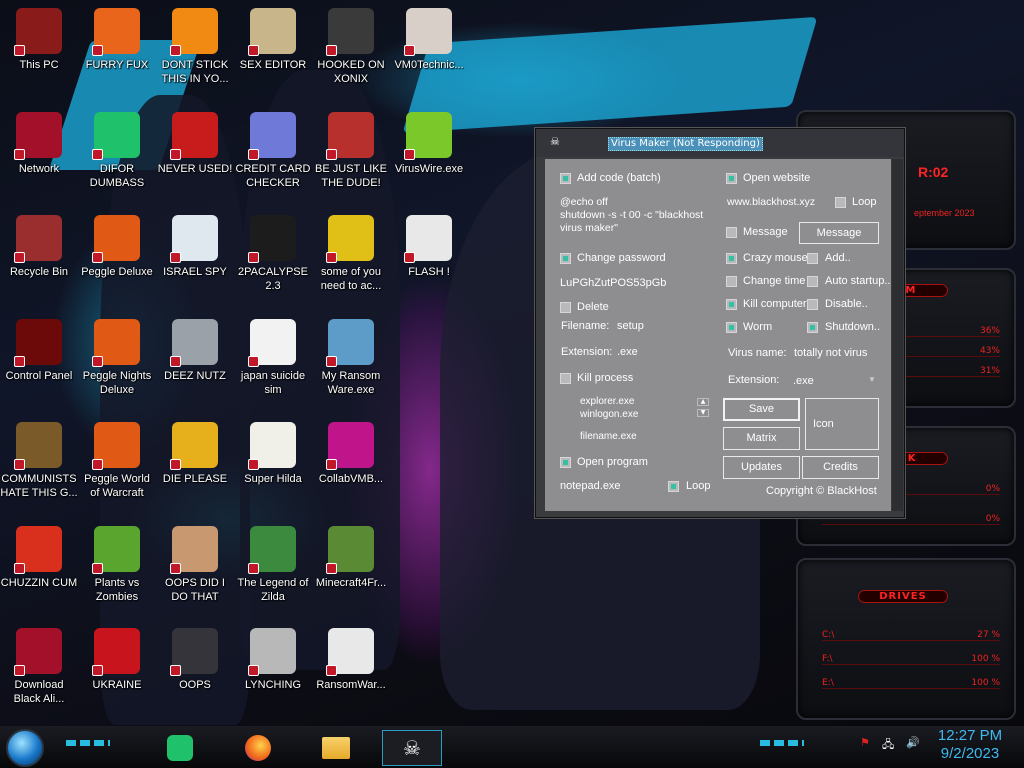 Image resolution: width=1024 pixels, height=768 pixels. I want to click on desktop-icon: Network, so click(39, 154).